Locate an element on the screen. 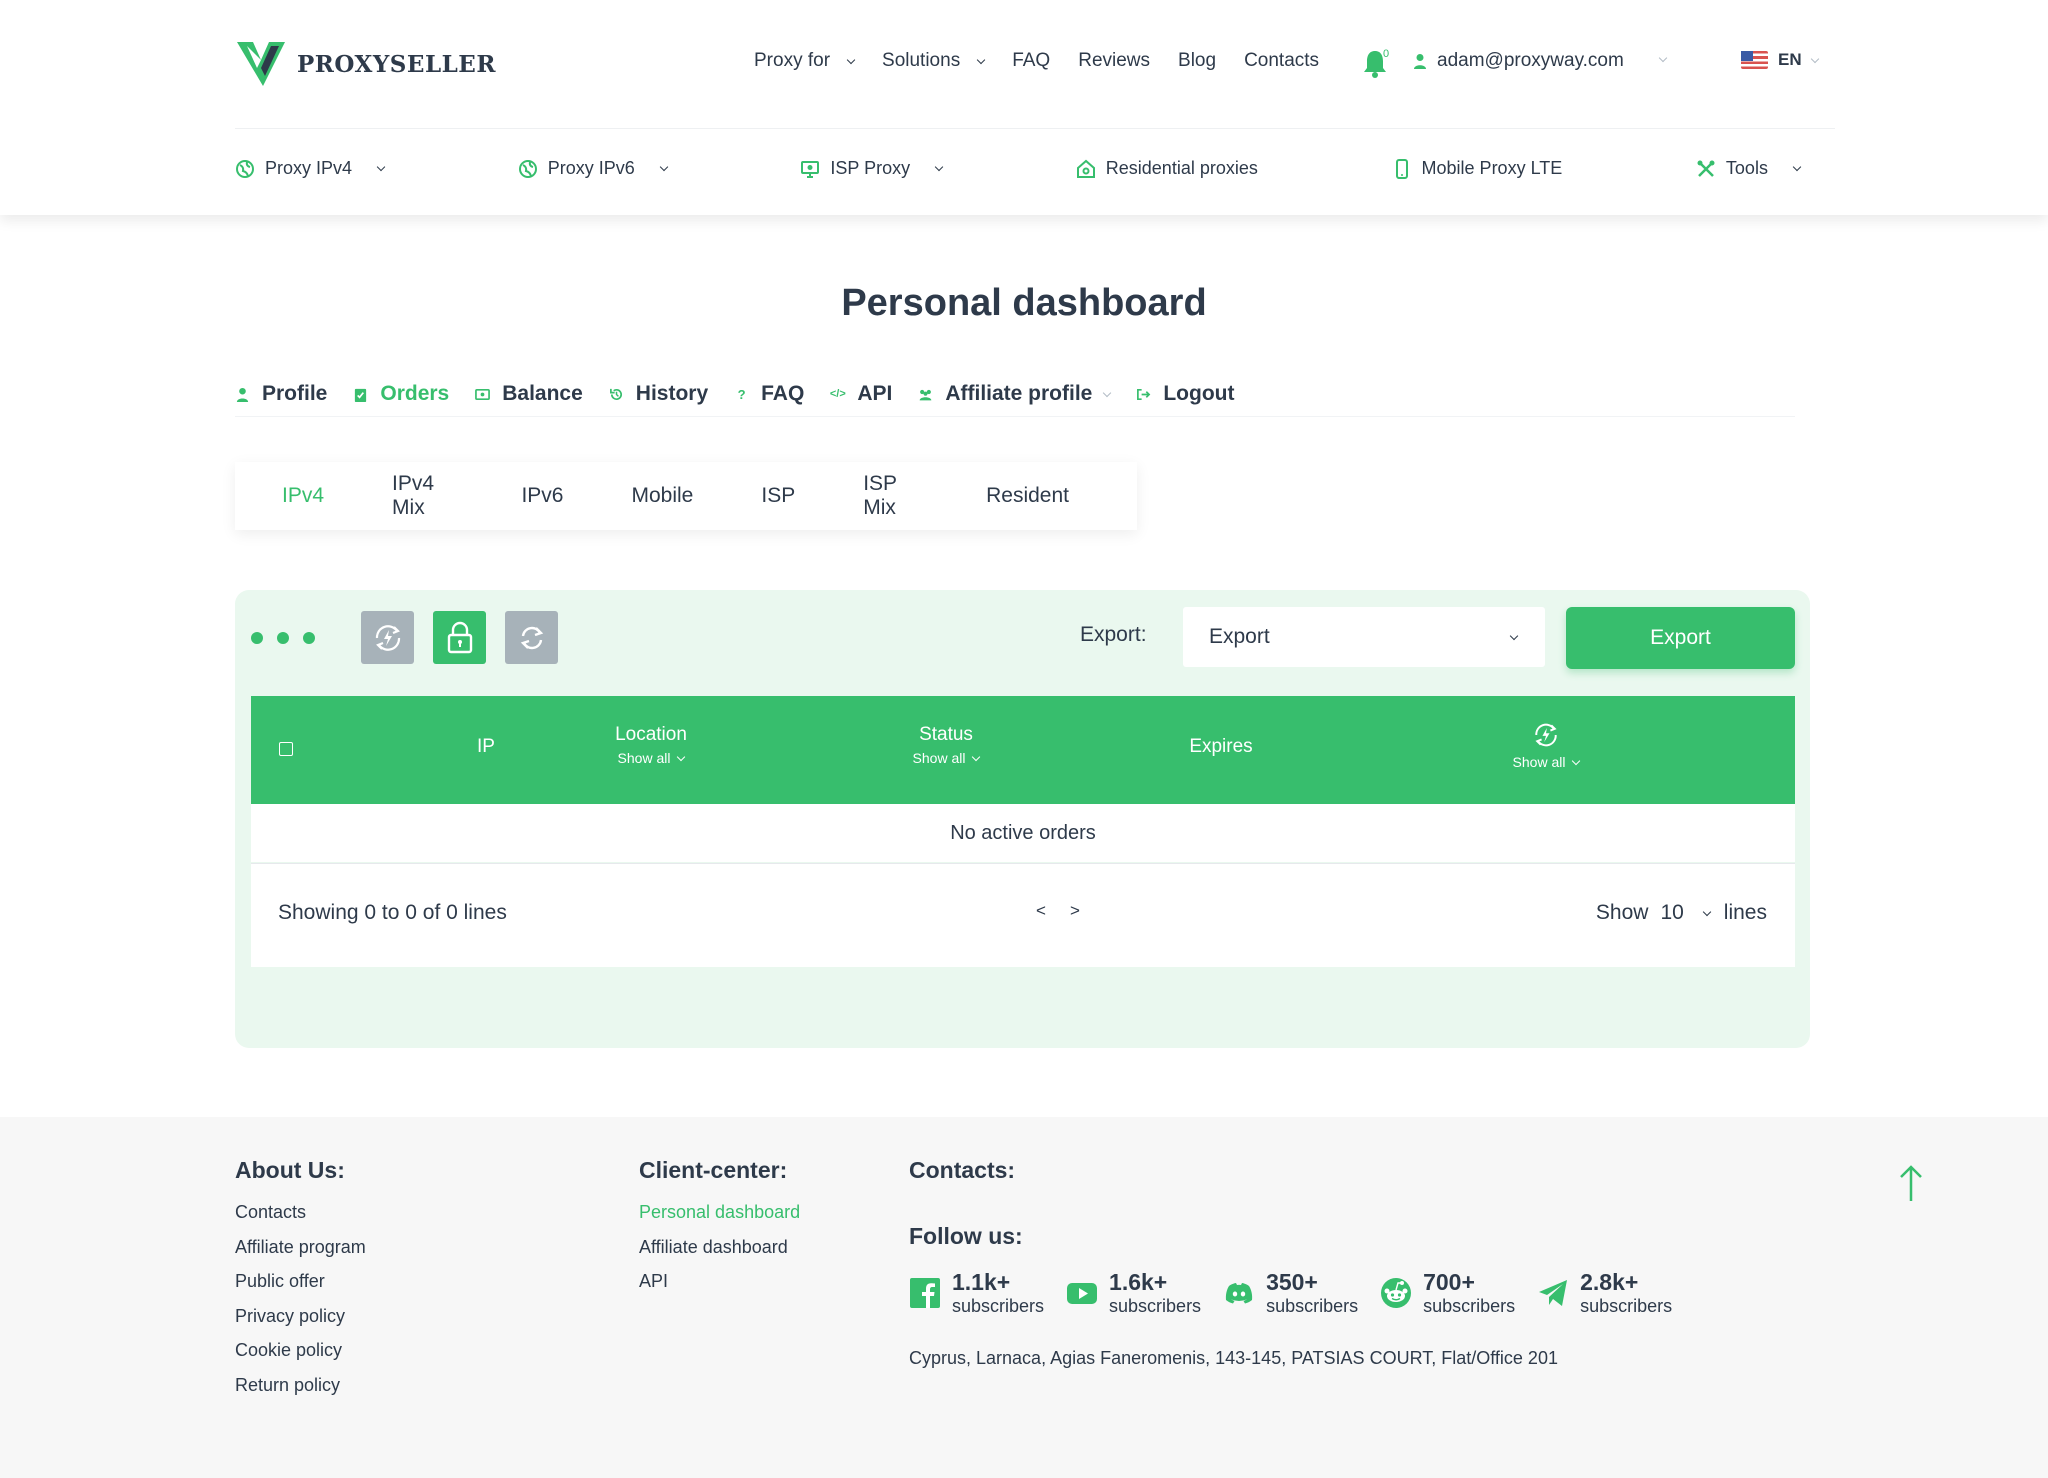  lock-button is located at coordinates (459, 637).